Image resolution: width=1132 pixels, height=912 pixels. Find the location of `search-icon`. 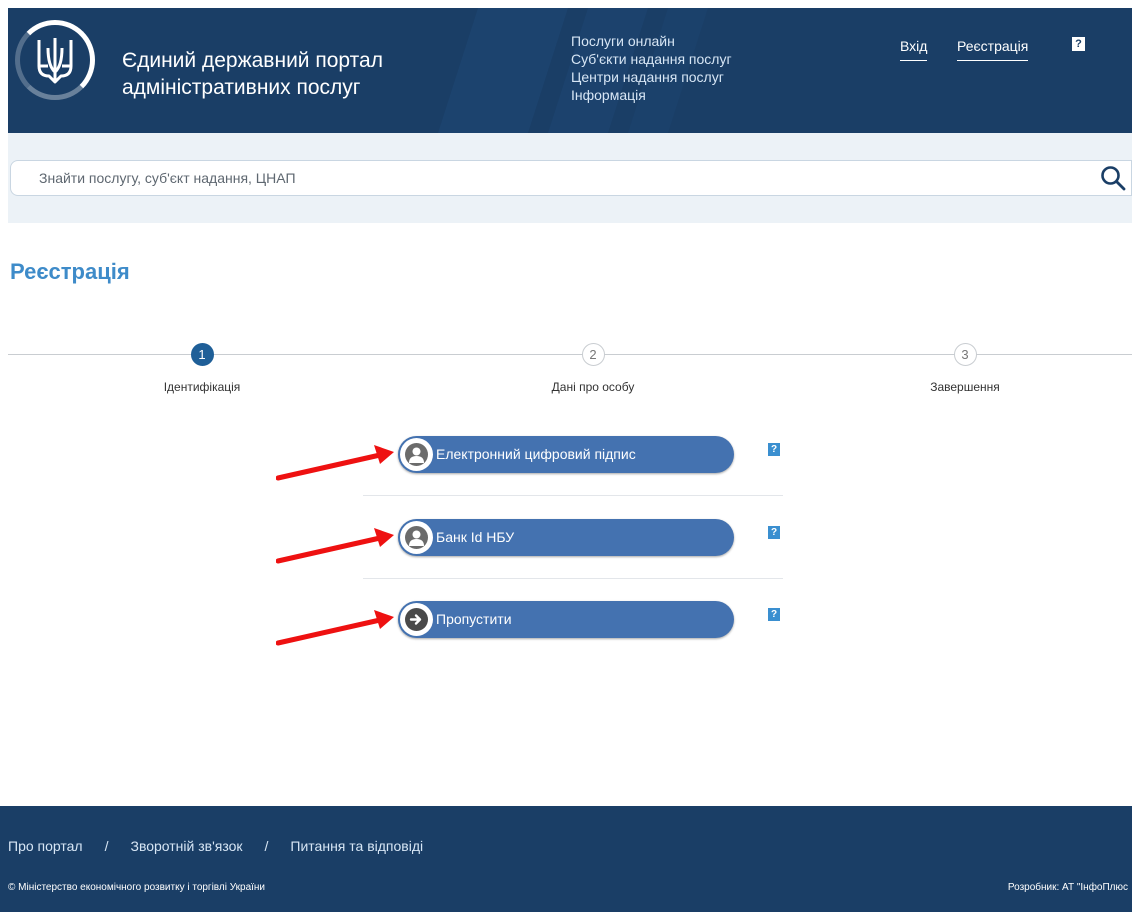

search-icon is located at coordinates (1113, 178).